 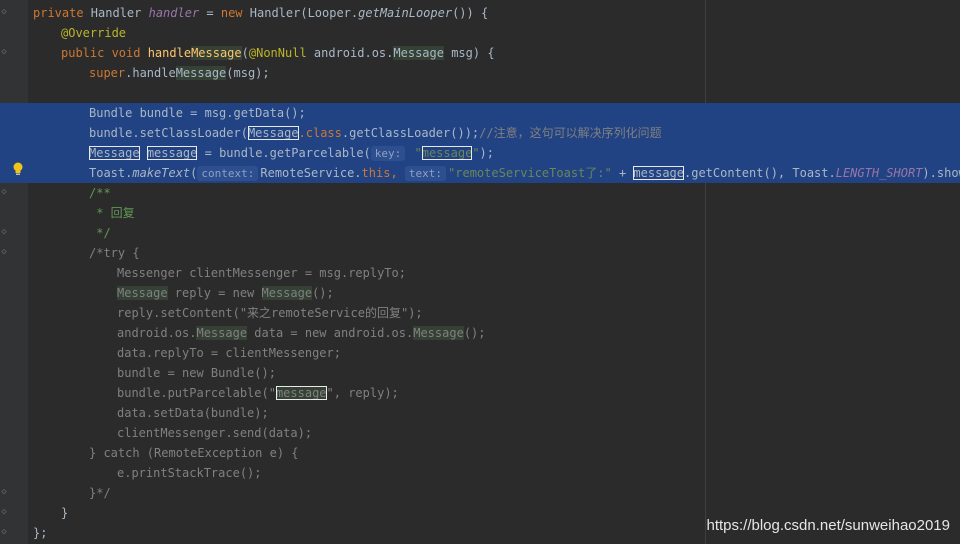 I want to click on code-token: Handler(Looper., so click(x=304, y=13).